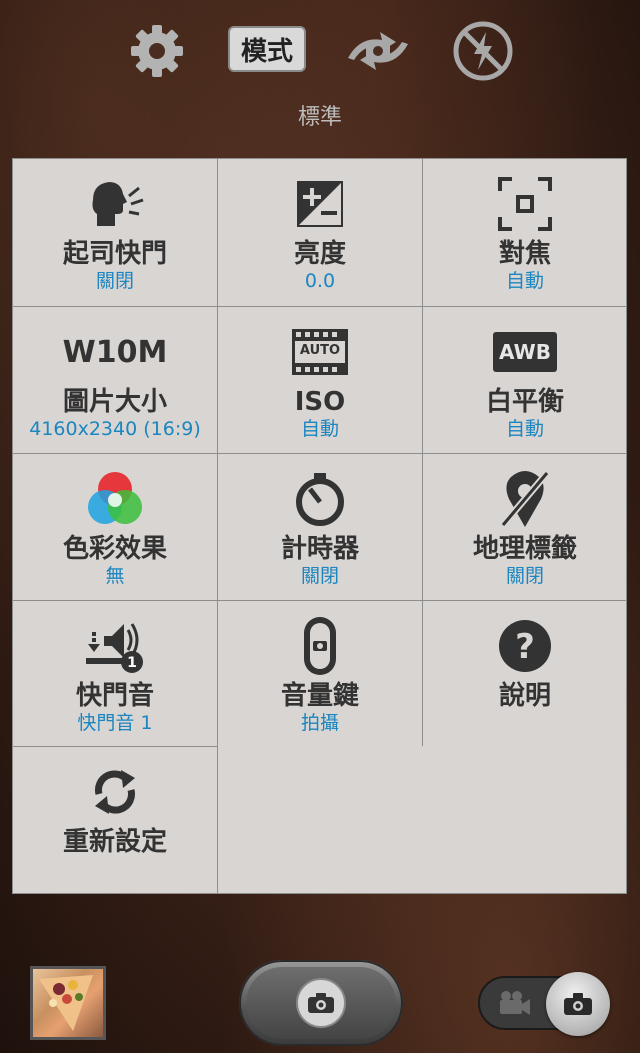 The image size is (640, 1053). What do you see at coordinates (115, 646) in the screenshot?
I see `shutter-sound-icon: 1` at bounding box center [115, 646].